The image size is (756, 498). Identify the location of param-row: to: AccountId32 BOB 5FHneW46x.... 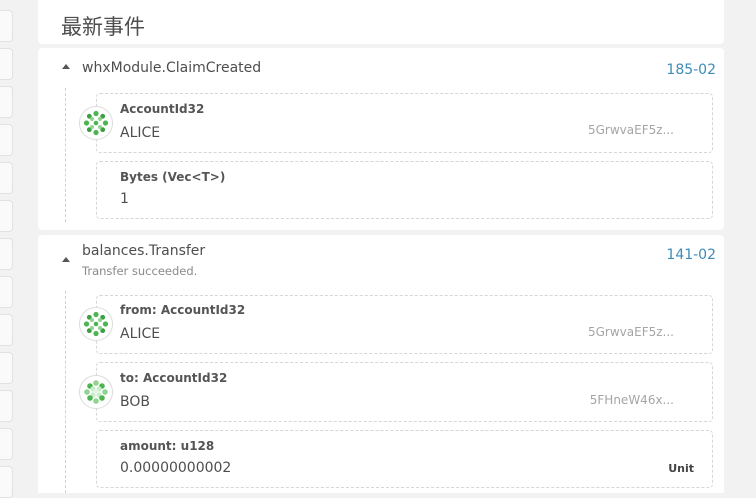
(396, 392).